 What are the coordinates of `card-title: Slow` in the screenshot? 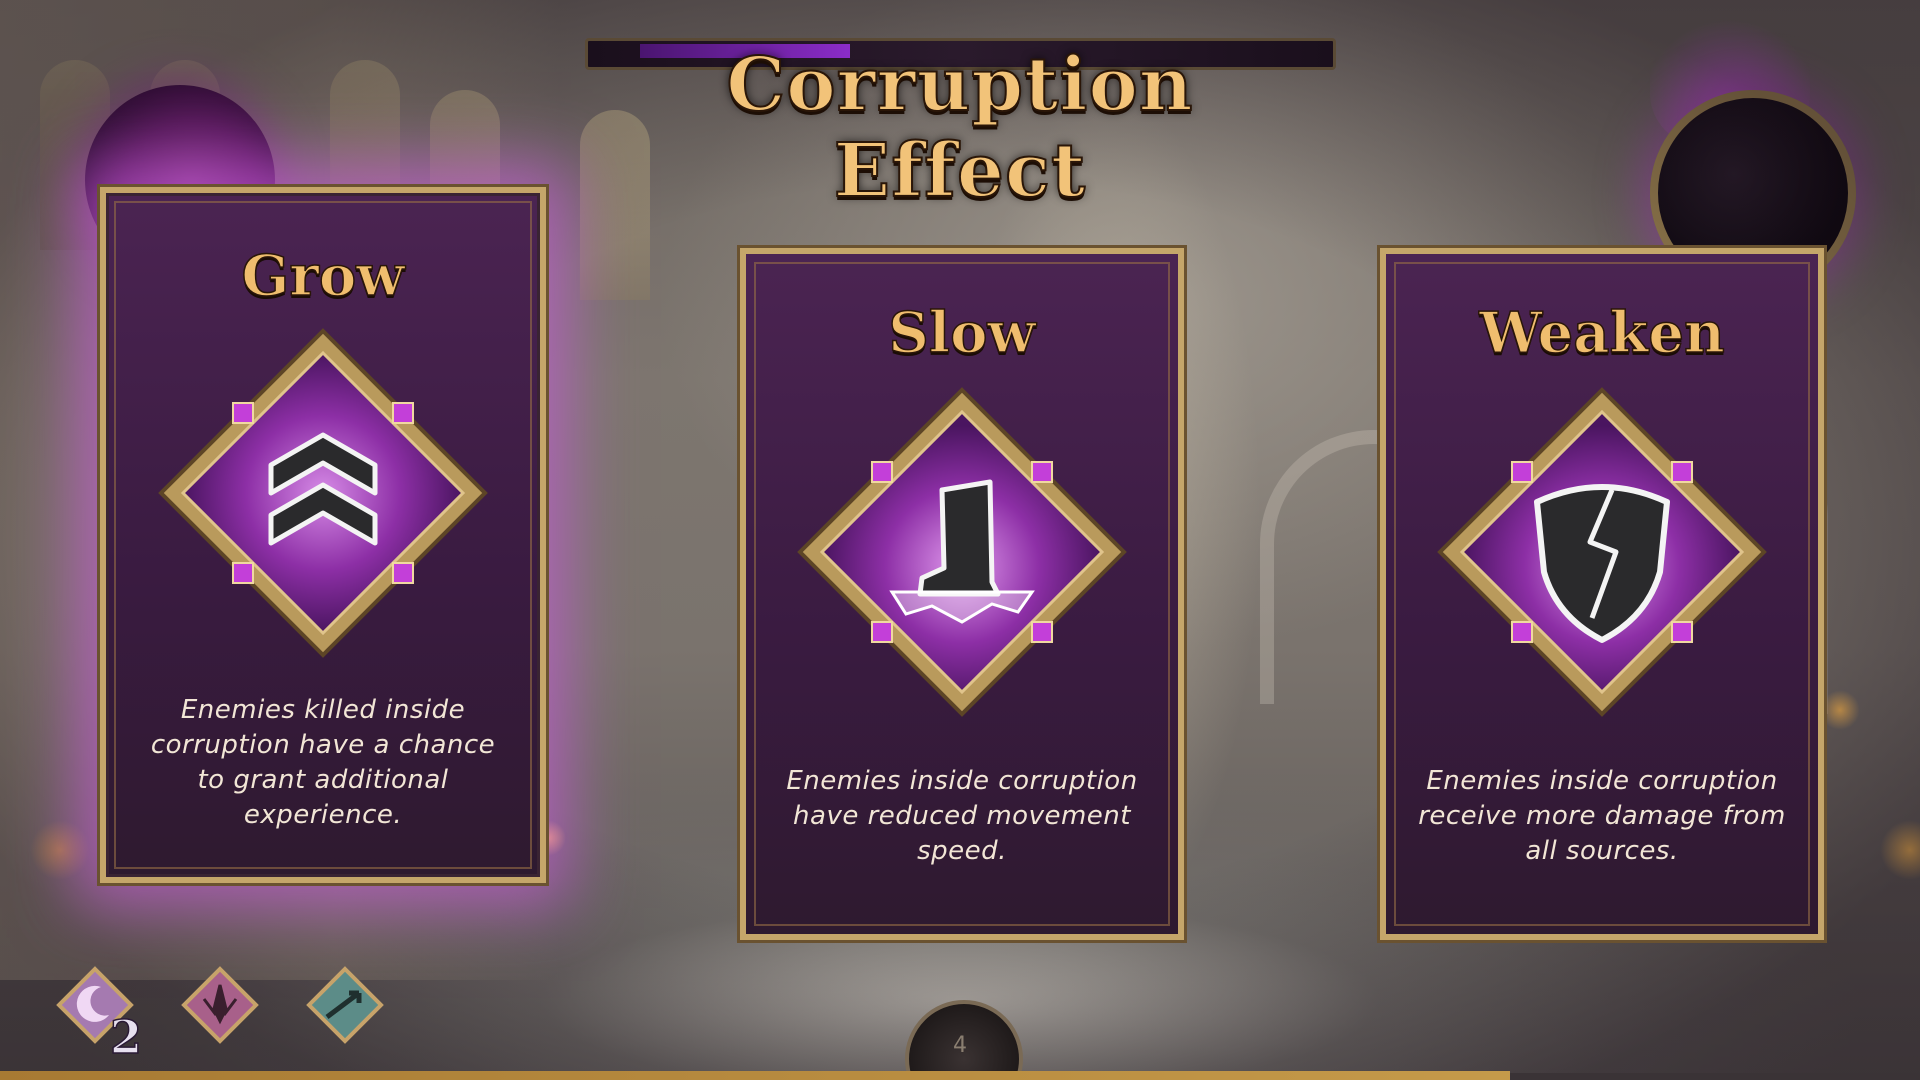 It's located at (962, 333).